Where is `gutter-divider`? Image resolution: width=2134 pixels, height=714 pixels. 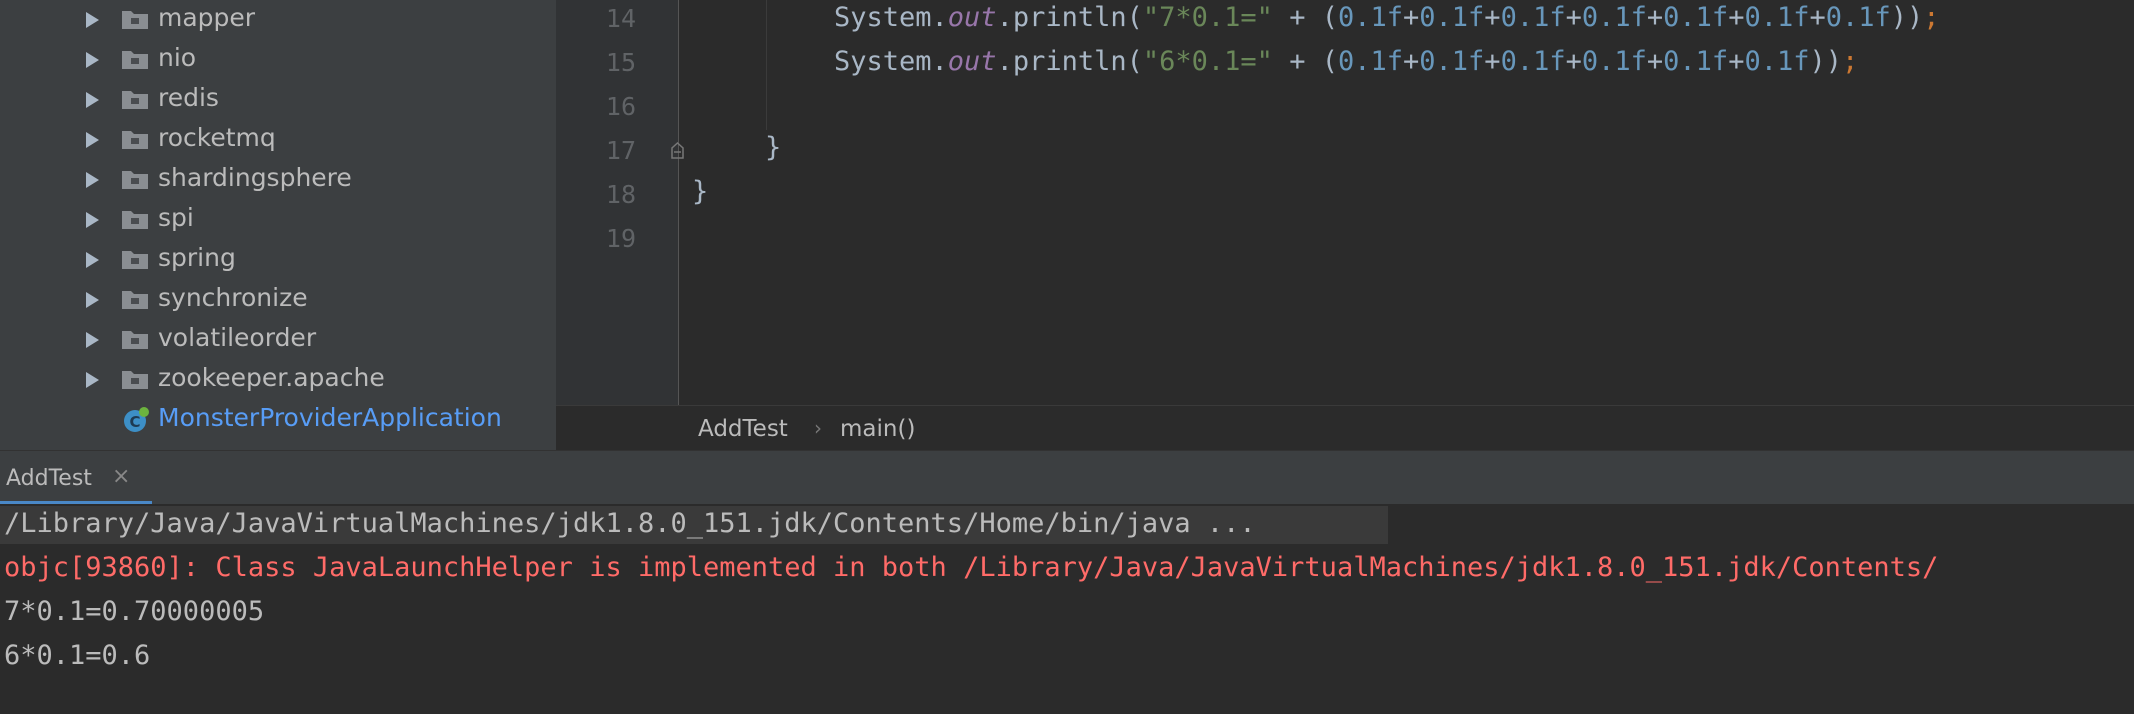
gutter-divider is located at coordinates (678, 202).